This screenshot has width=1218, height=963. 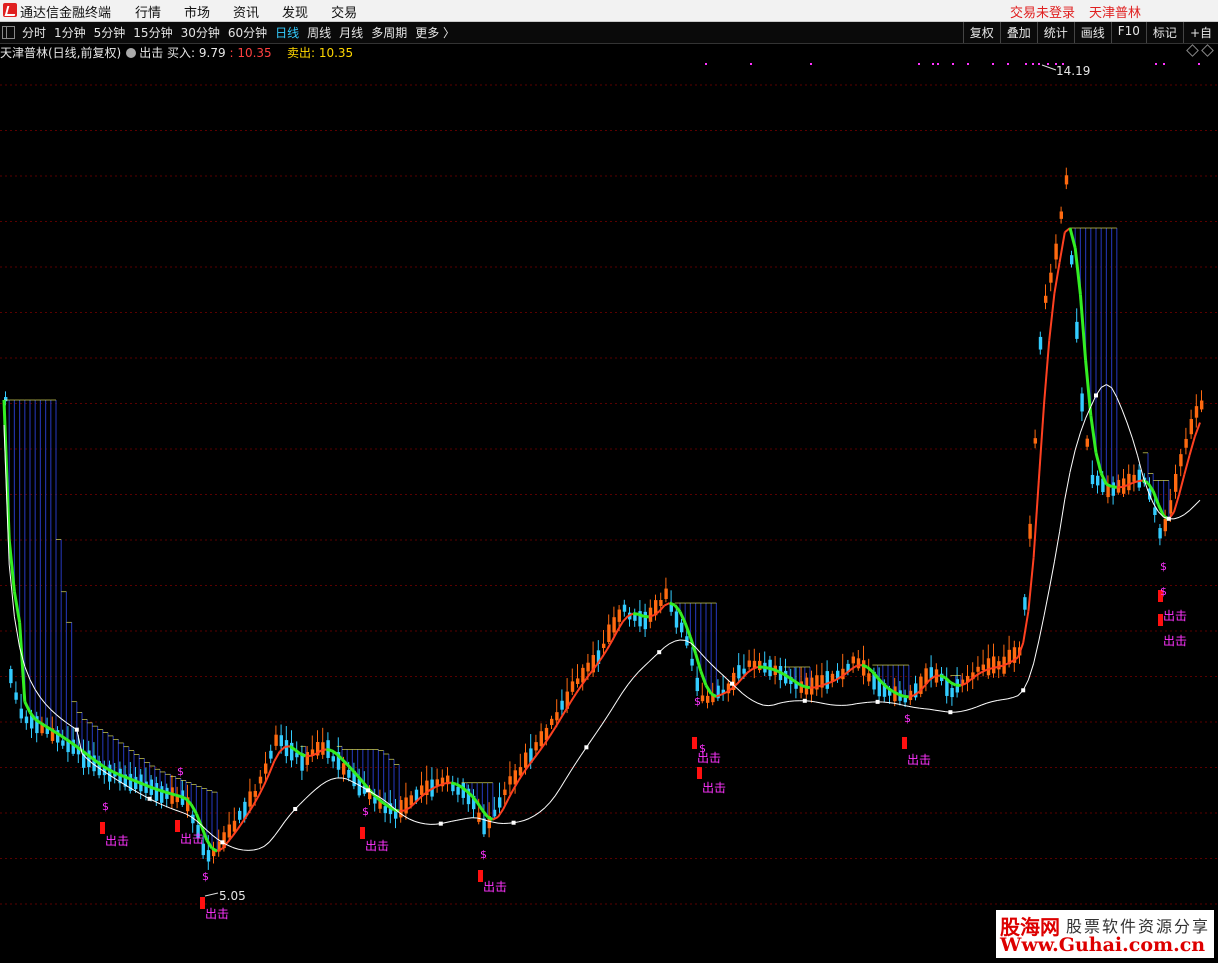 I want to click on panel-toggle-icon, so click(x=8, y=32).